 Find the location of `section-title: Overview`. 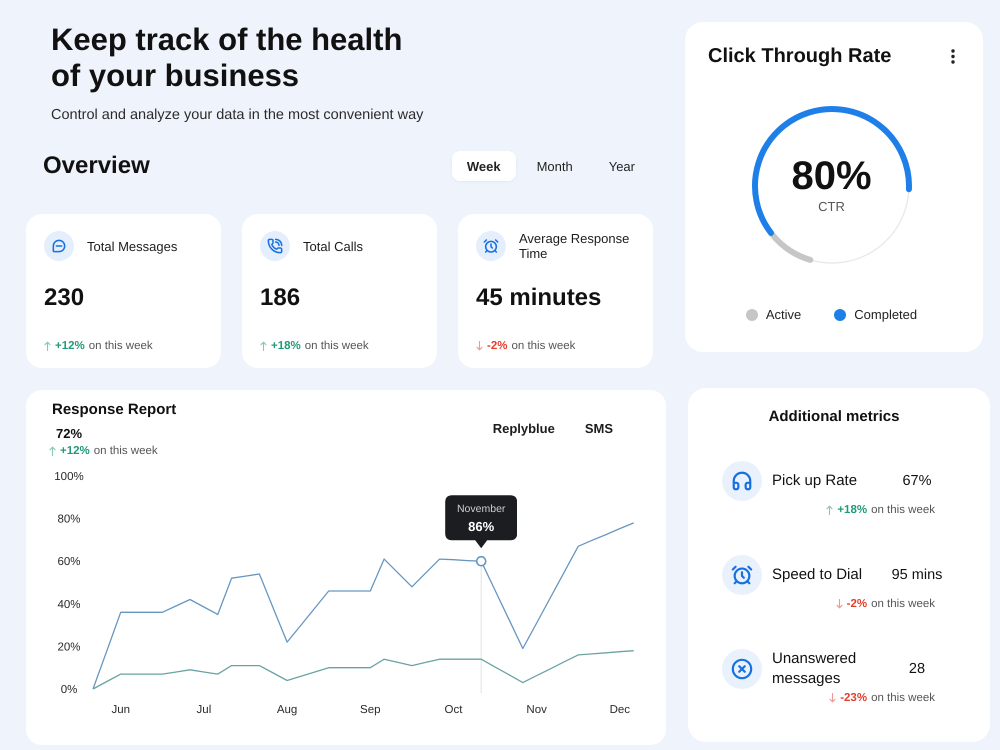

section-title: Overview is located at coordinates (96, 166).